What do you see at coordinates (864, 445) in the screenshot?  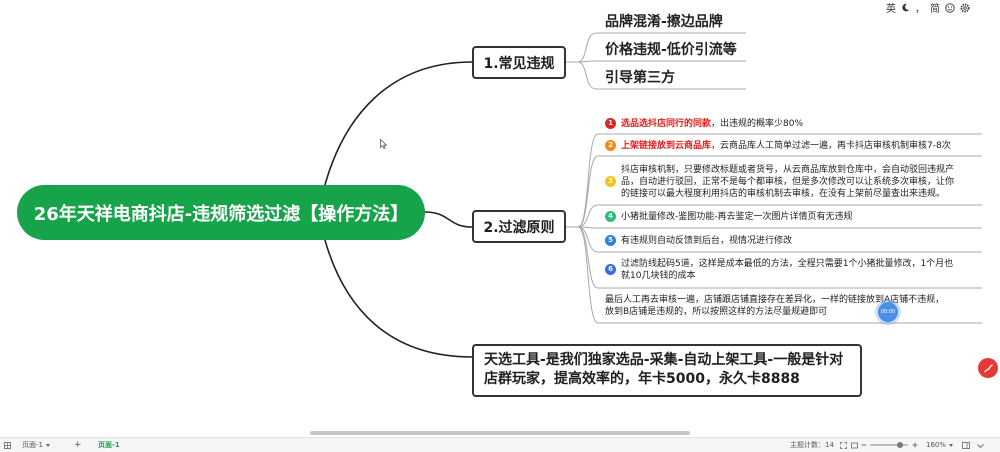 I see `zoom-out-icon` at bounding box center [864, 445].